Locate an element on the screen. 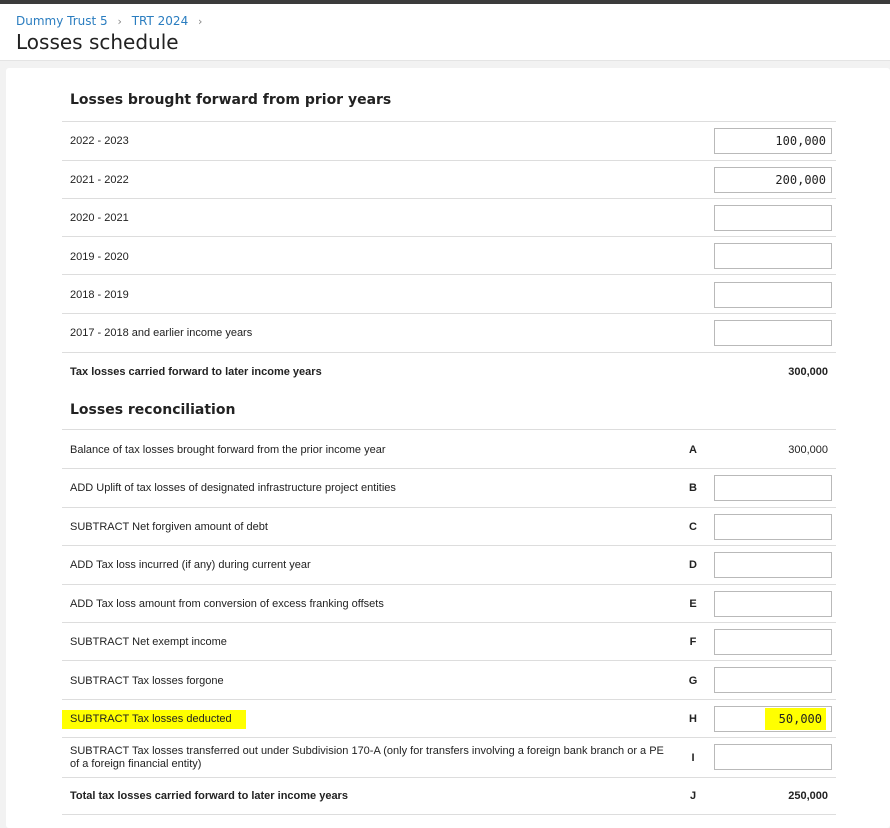  table-row: 2017 - 2018 and earlier income years is located at coordinates (449, 332).